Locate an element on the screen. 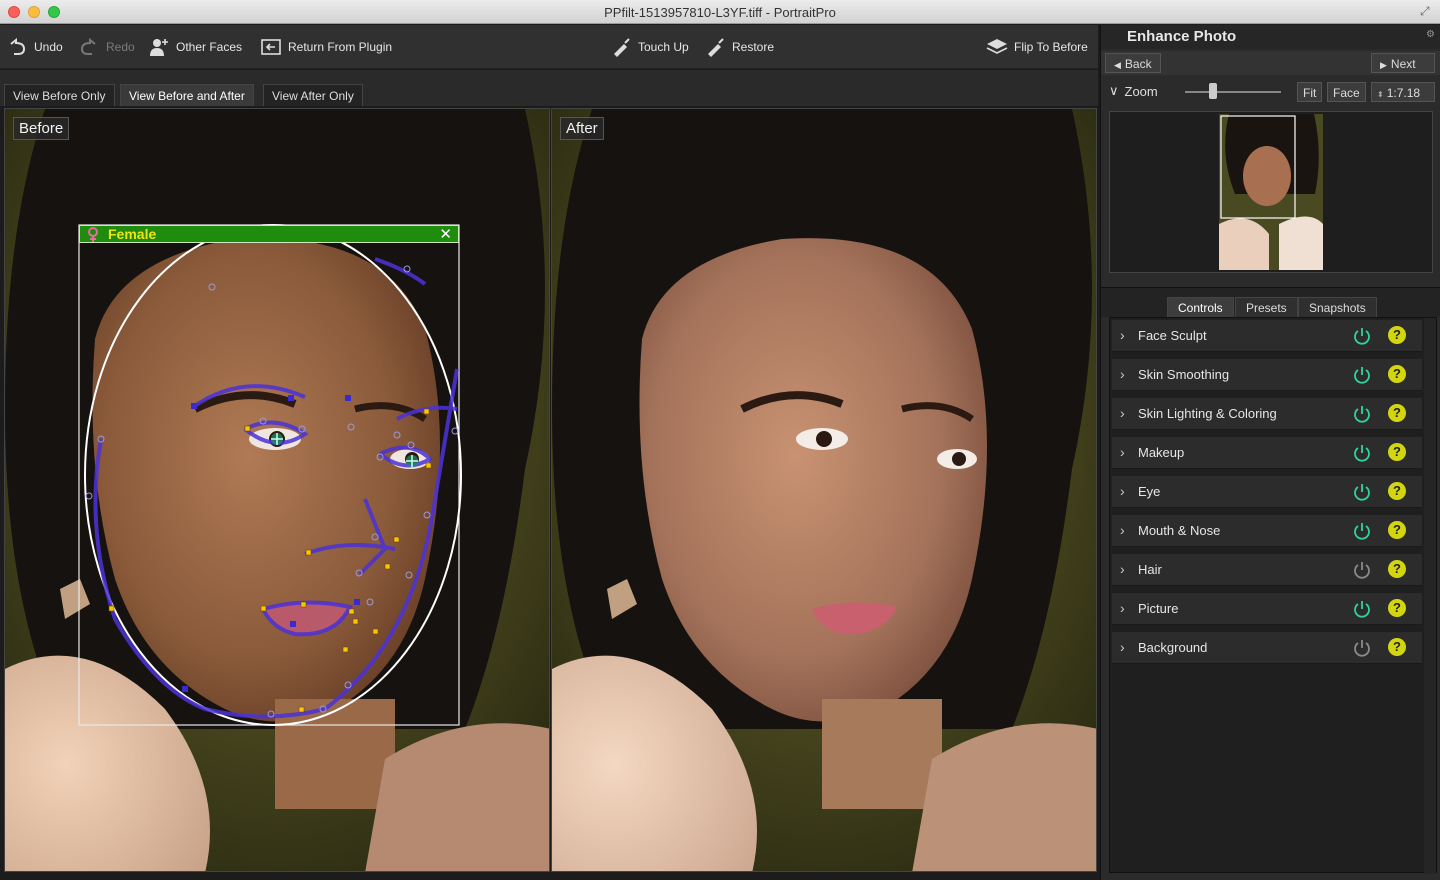 The height and width of the screenshot is (880, 1440). flip-to-before-button: Flip To Before is located at coordinates (1037, 47).